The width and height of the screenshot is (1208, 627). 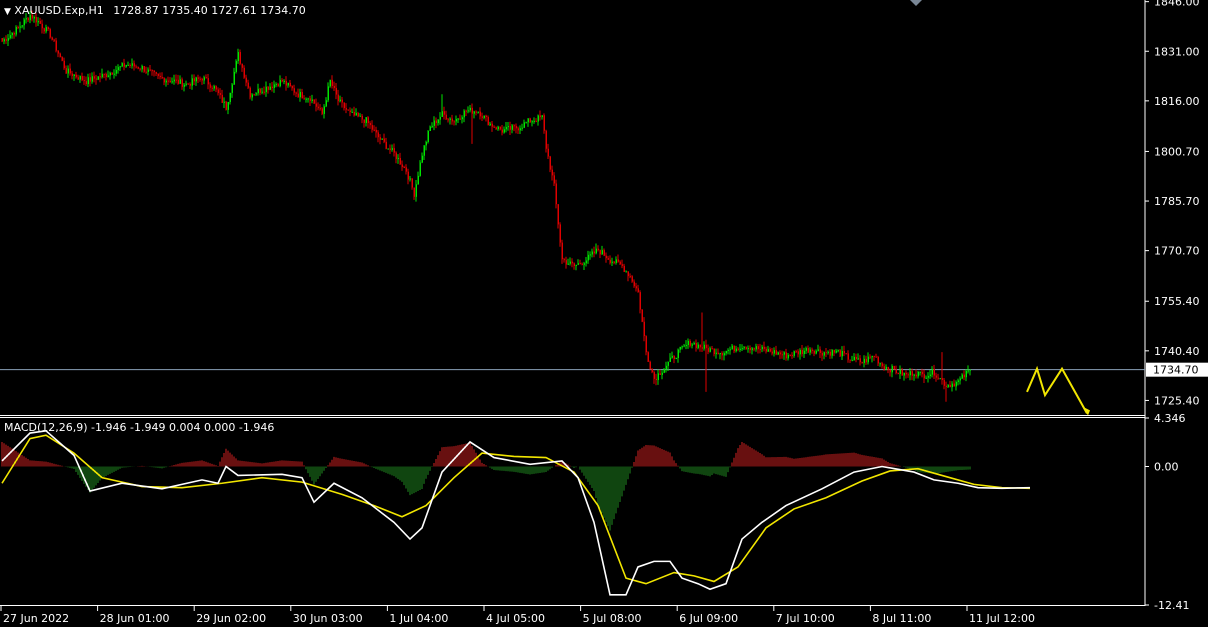 I want to click on symbol-menu-icon: ▼, so click(x=7, y=12).